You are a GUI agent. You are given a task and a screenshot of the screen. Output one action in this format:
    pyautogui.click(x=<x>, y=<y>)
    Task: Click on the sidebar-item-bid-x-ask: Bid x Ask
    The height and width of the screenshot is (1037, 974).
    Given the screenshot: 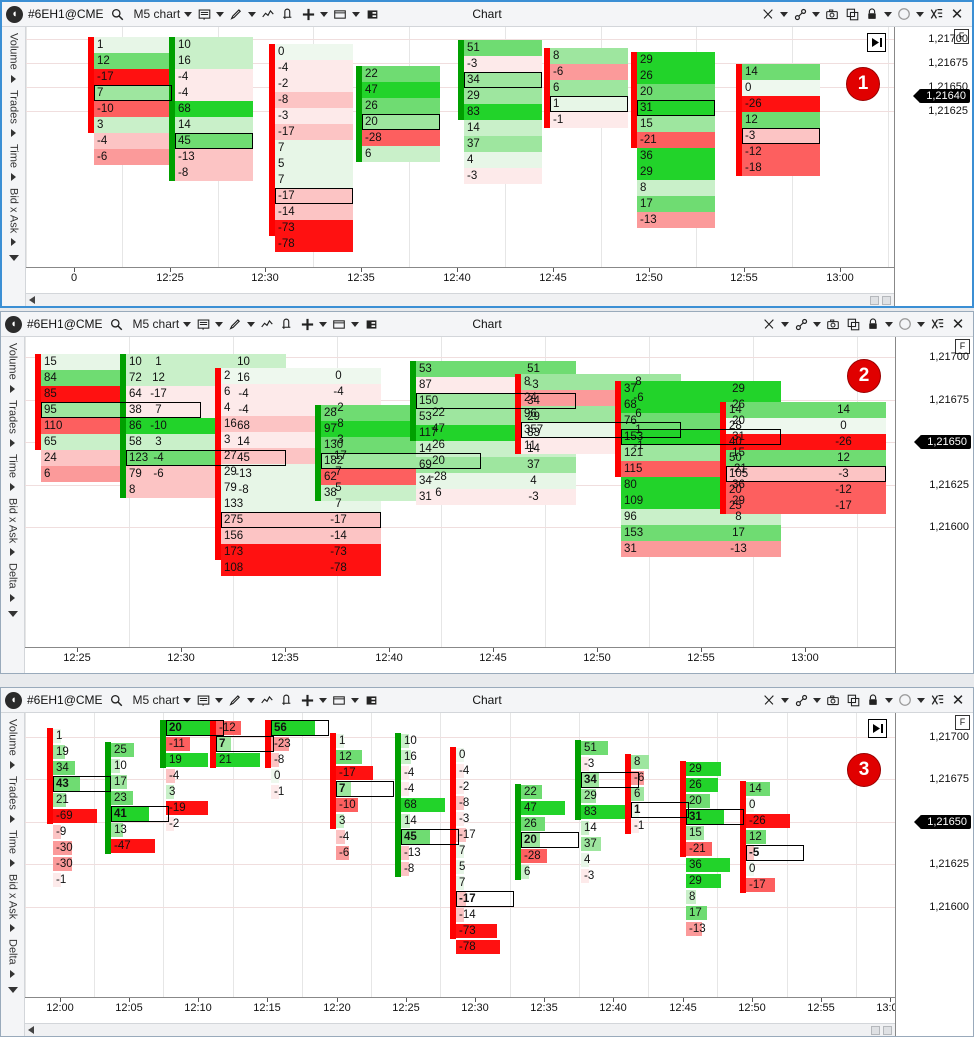 What is the action you would take?
    pyautogui.click(x=14, y=210)
    